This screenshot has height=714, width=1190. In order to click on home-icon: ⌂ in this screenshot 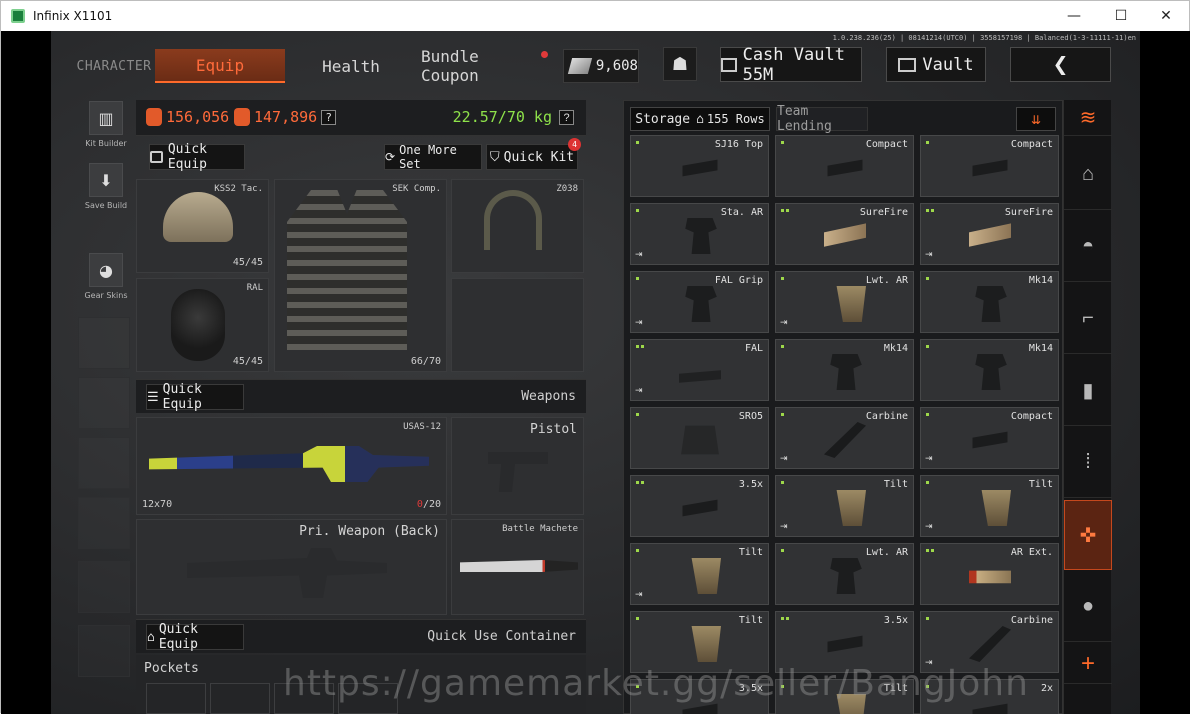, I will do `click(1088, 174)`.